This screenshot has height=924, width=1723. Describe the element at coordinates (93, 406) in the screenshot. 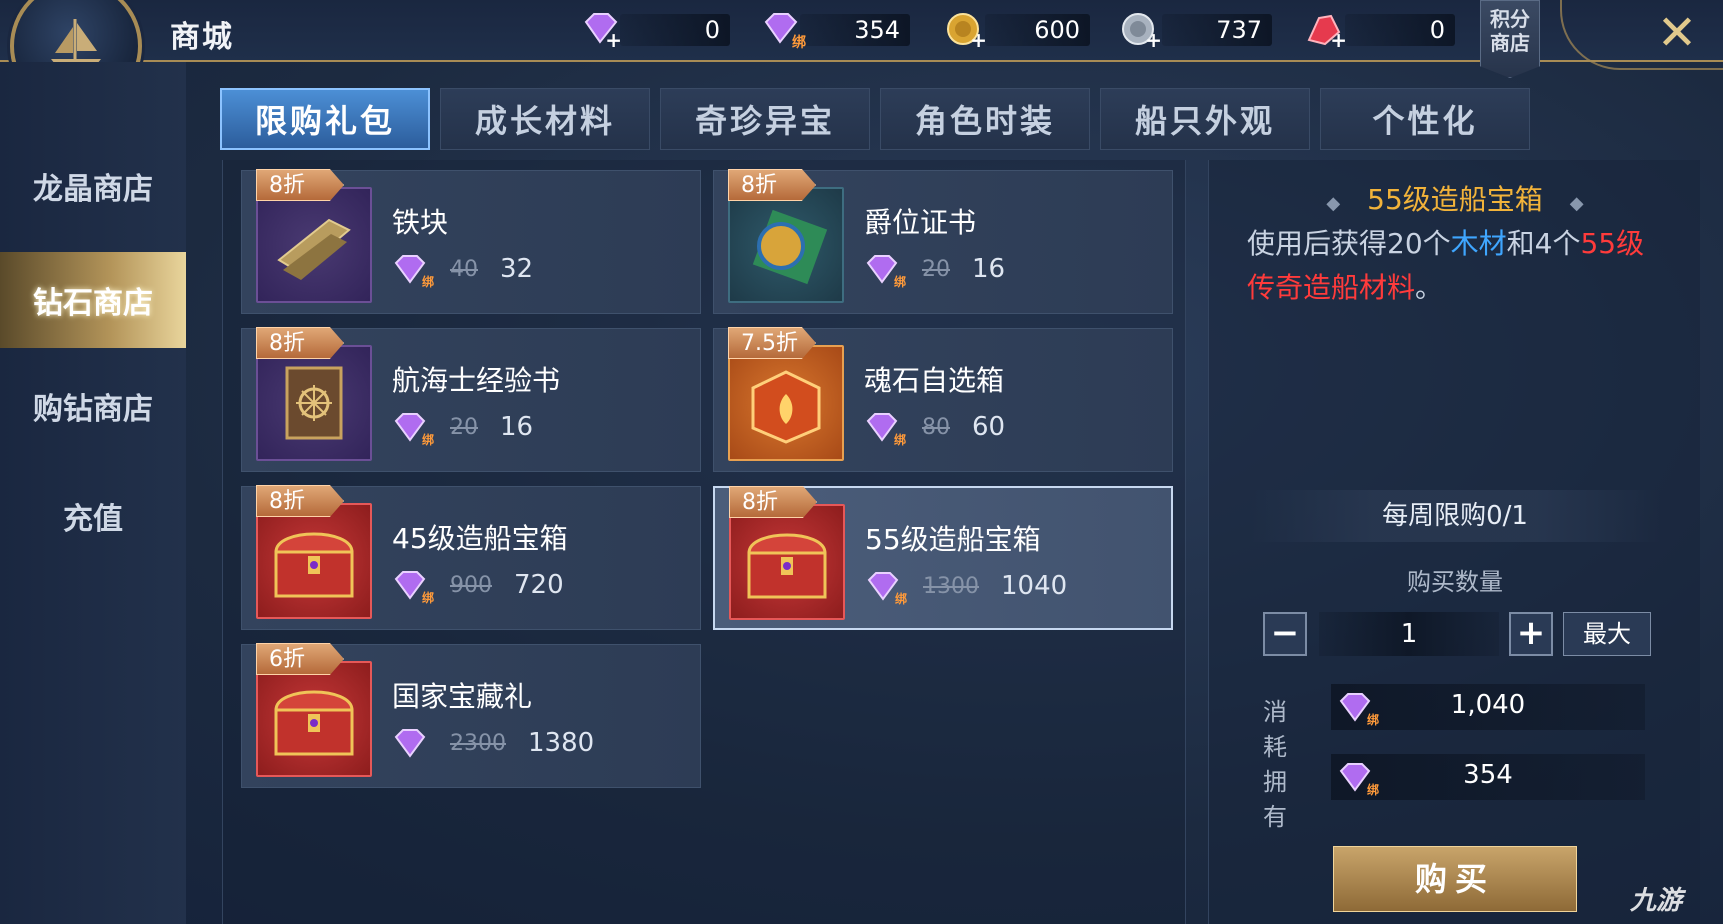

I see `sidebar-item-buy-diamond-shop: 购钻商店` at that location.